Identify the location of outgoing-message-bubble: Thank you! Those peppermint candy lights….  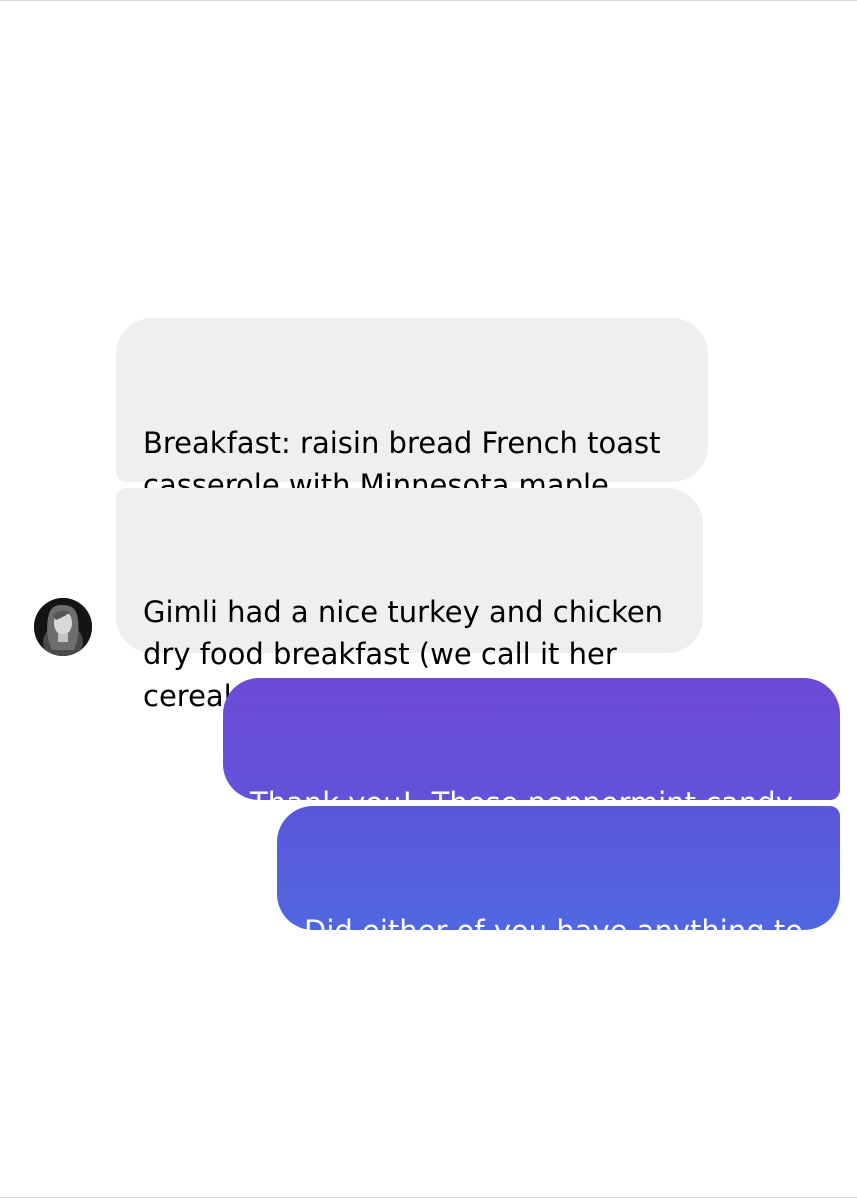
(531, 770).